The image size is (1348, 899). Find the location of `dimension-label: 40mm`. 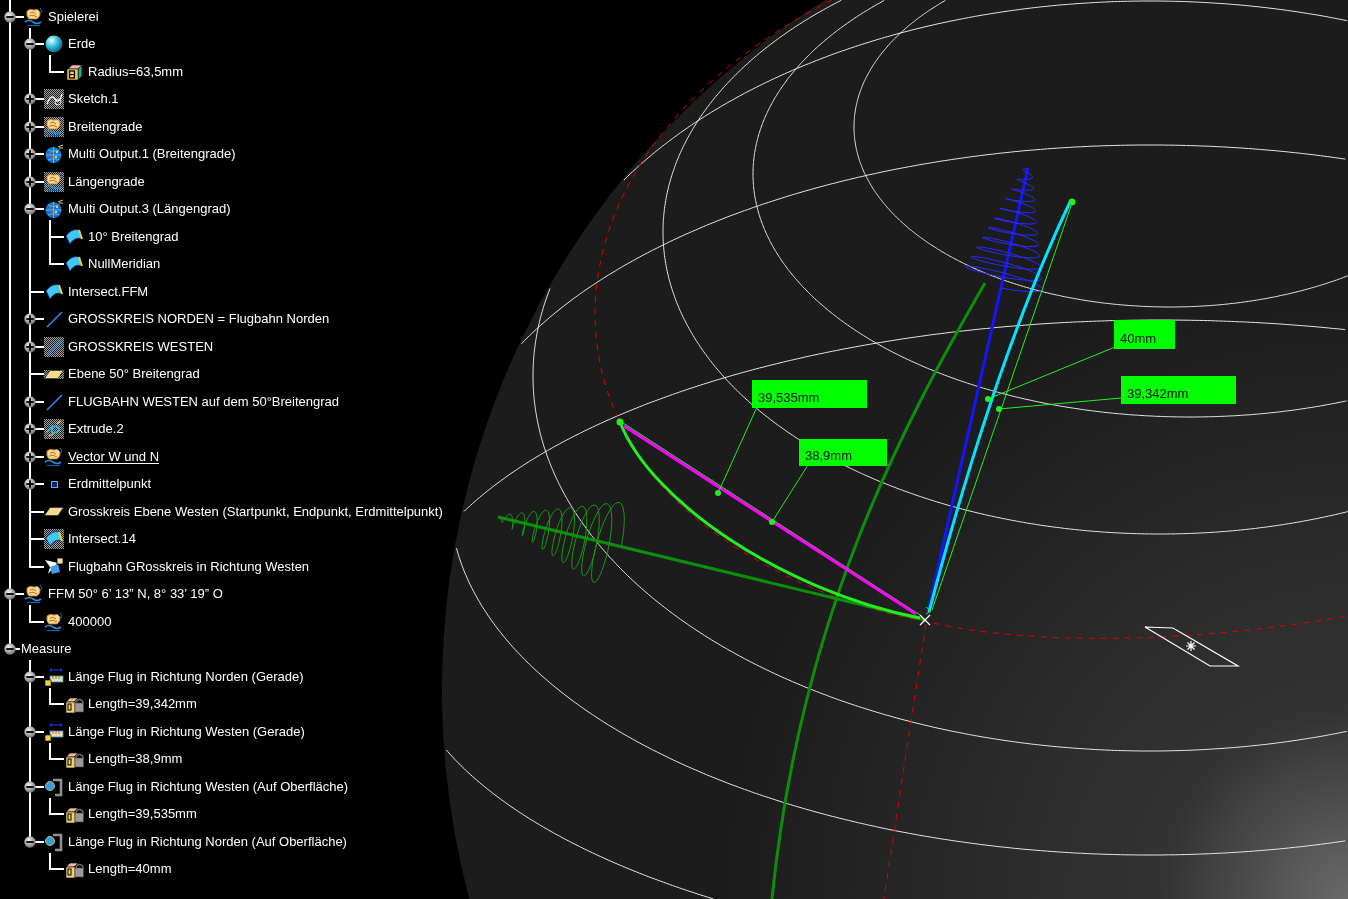

dimension-label: 40mm is located at coordinates (1144, 334).